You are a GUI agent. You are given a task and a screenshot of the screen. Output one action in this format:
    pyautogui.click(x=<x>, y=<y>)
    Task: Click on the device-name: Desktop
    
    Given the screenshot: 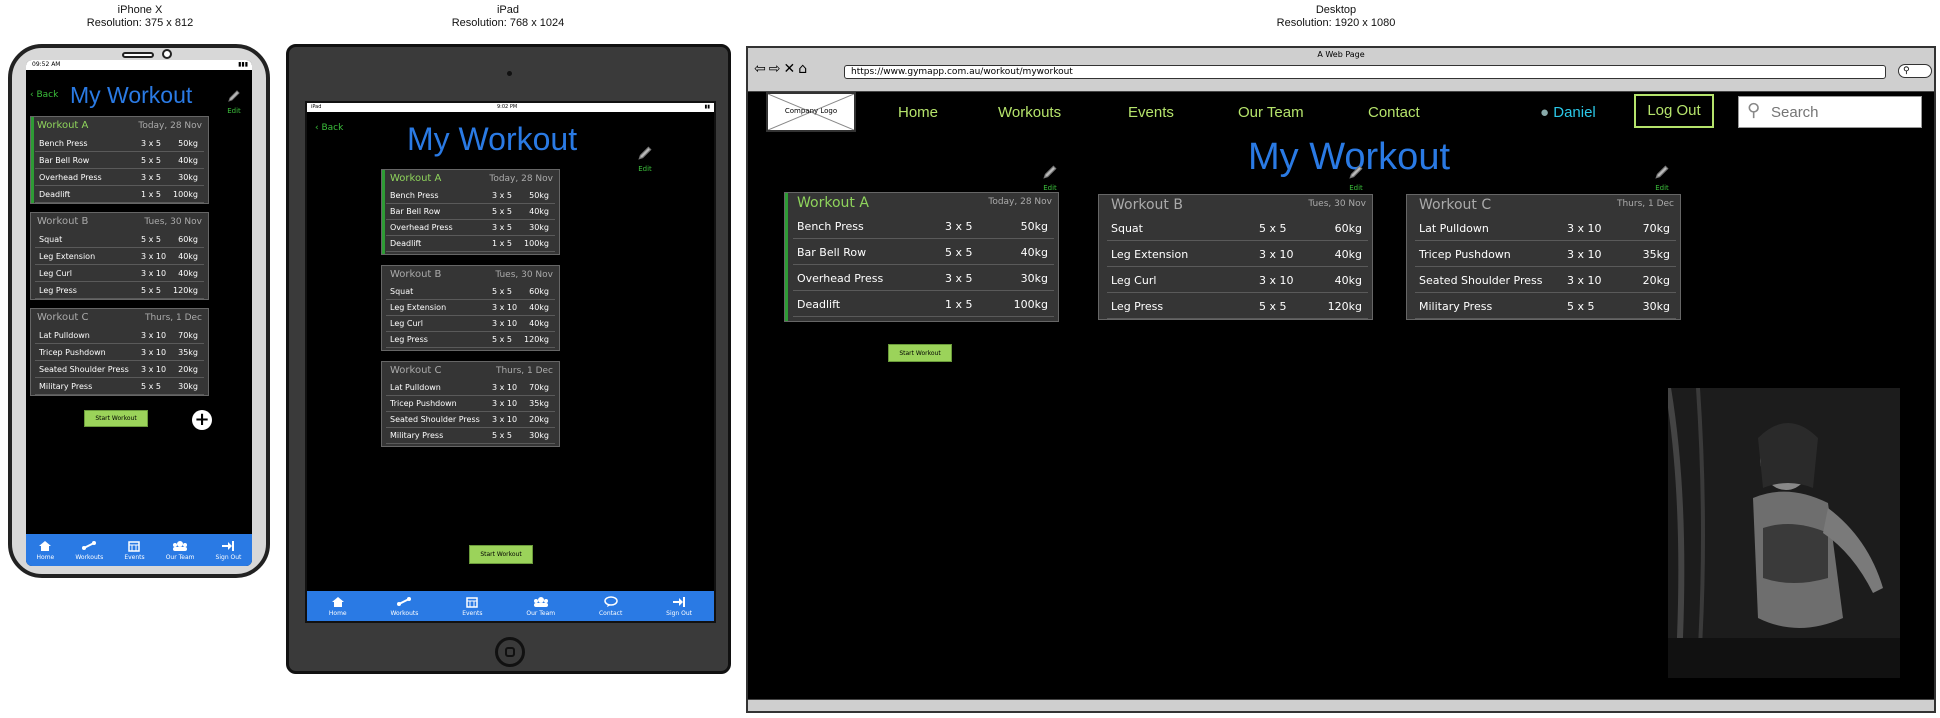 What is the action you would take?
    pyautogui.click(x=1336, y=10)
    